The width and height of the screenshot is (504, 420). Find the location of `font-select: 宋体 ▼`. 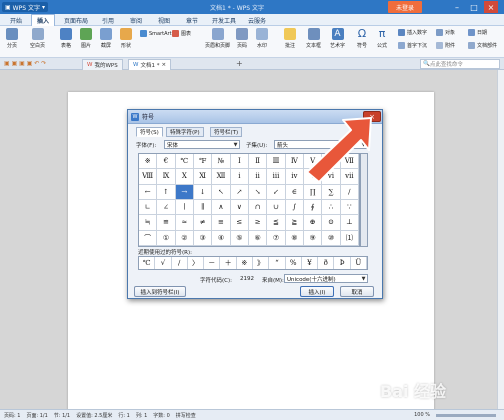

font-select: 宋体 ▼ is located at coordinates (202, 144).